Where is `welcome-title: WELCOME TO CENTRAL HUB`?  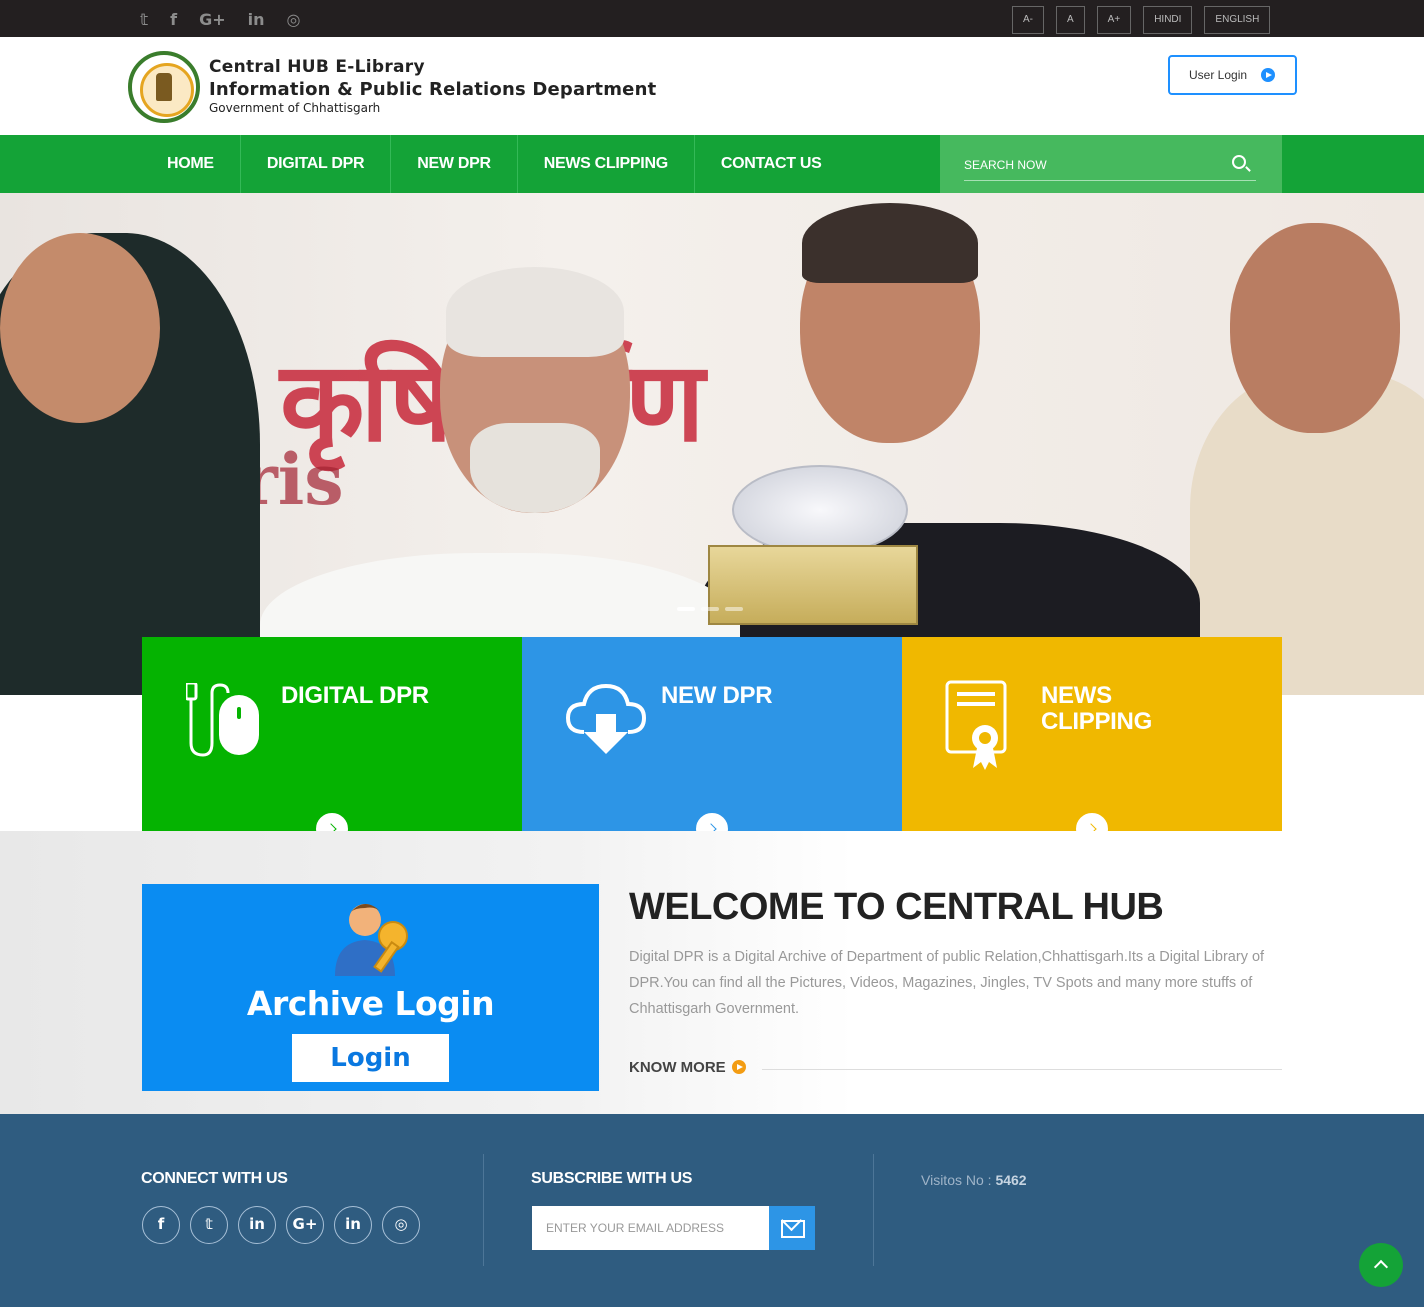
welcome-title: WELCOME TO CENTRAL HUB is located at coordinates (896, 907).